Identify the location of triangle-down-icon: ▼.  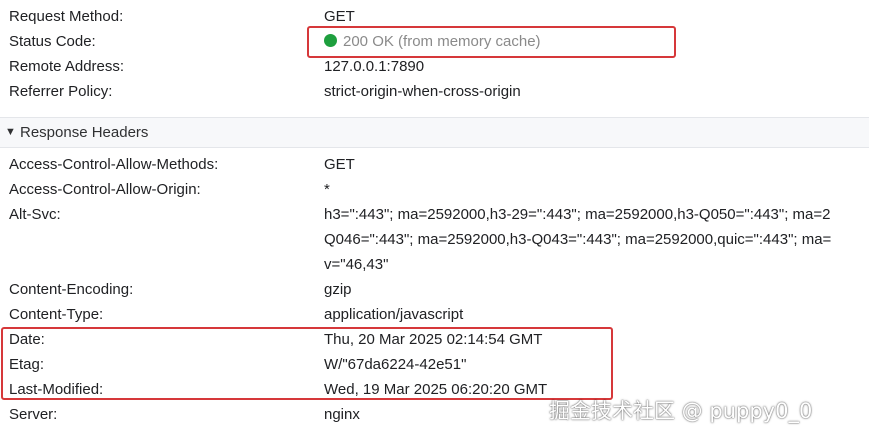
(10, 132).